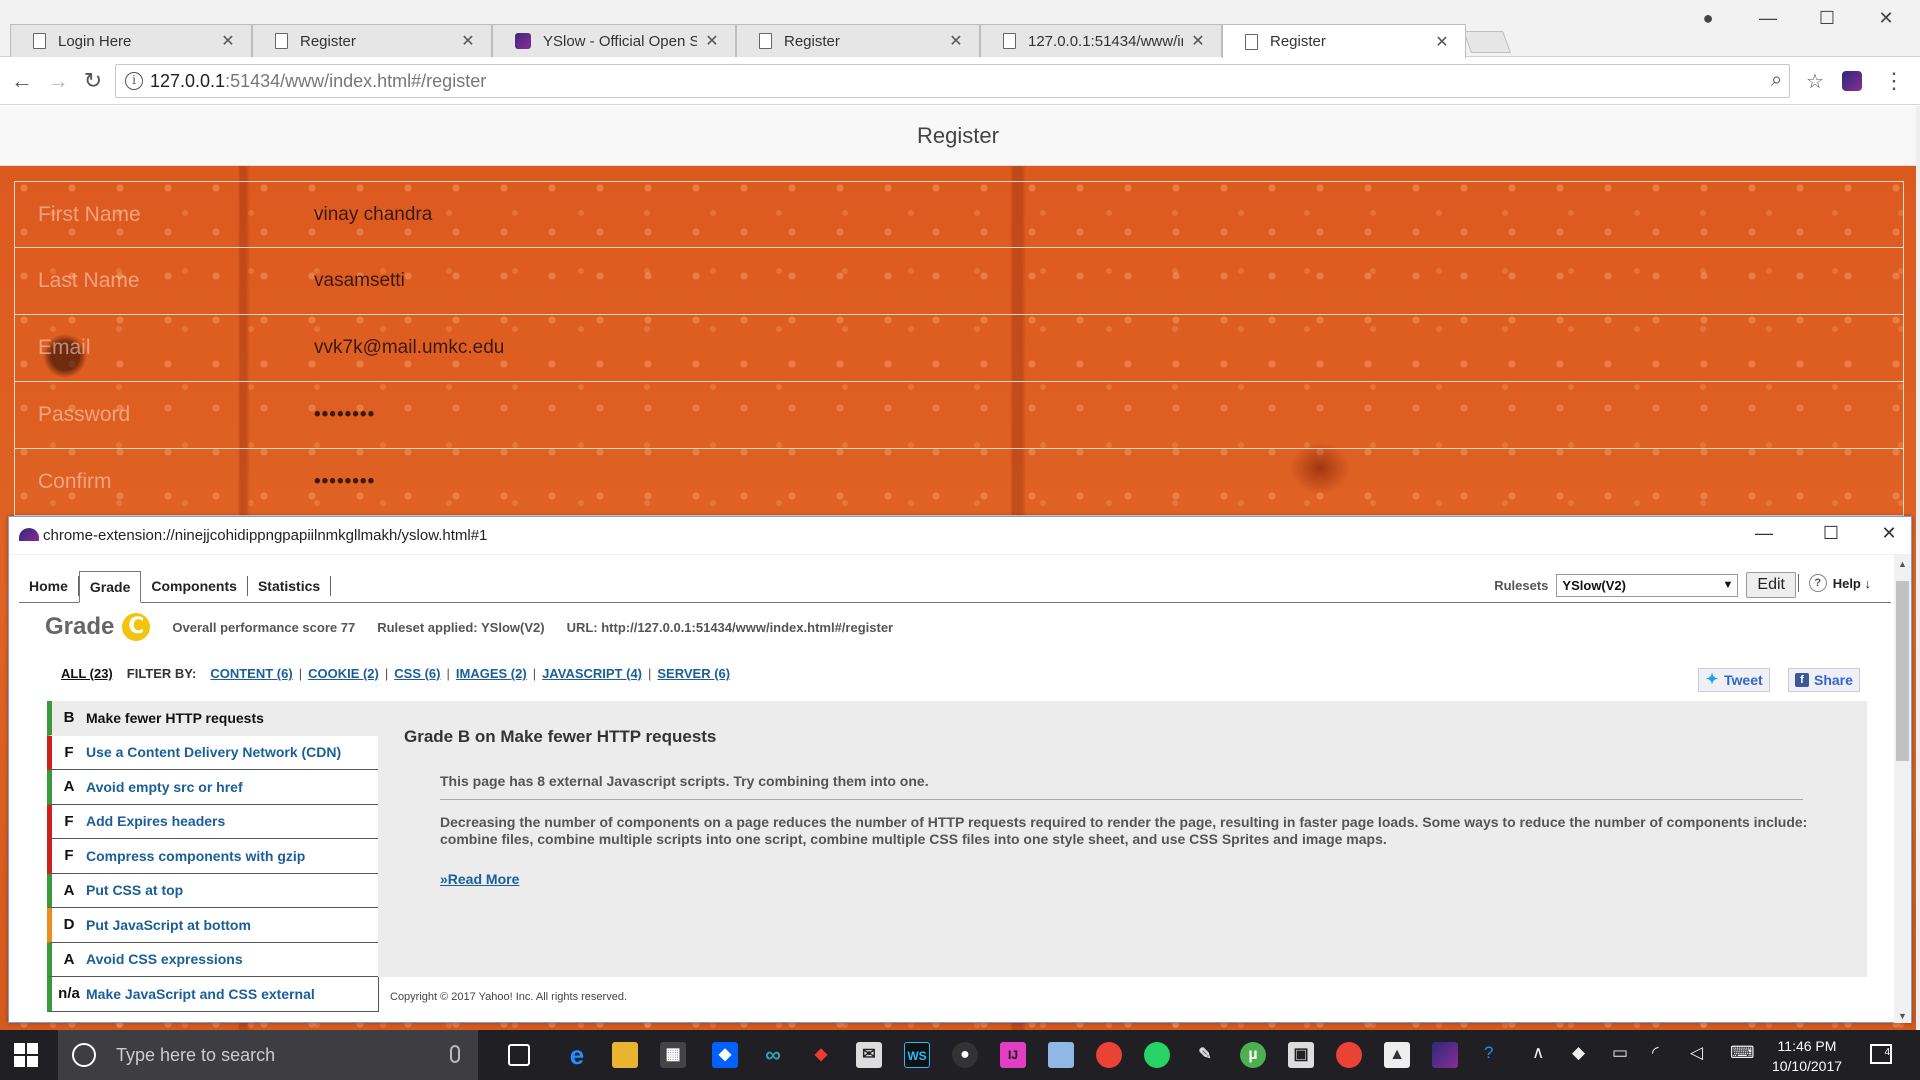 The height and width of the screenshot is (1080, 1920). What do you see at coordinates (959, 348) in the screenshot?
I see `email-field: Email vvk7k@mail.umkc.edu` at bounding box center [959, 348].